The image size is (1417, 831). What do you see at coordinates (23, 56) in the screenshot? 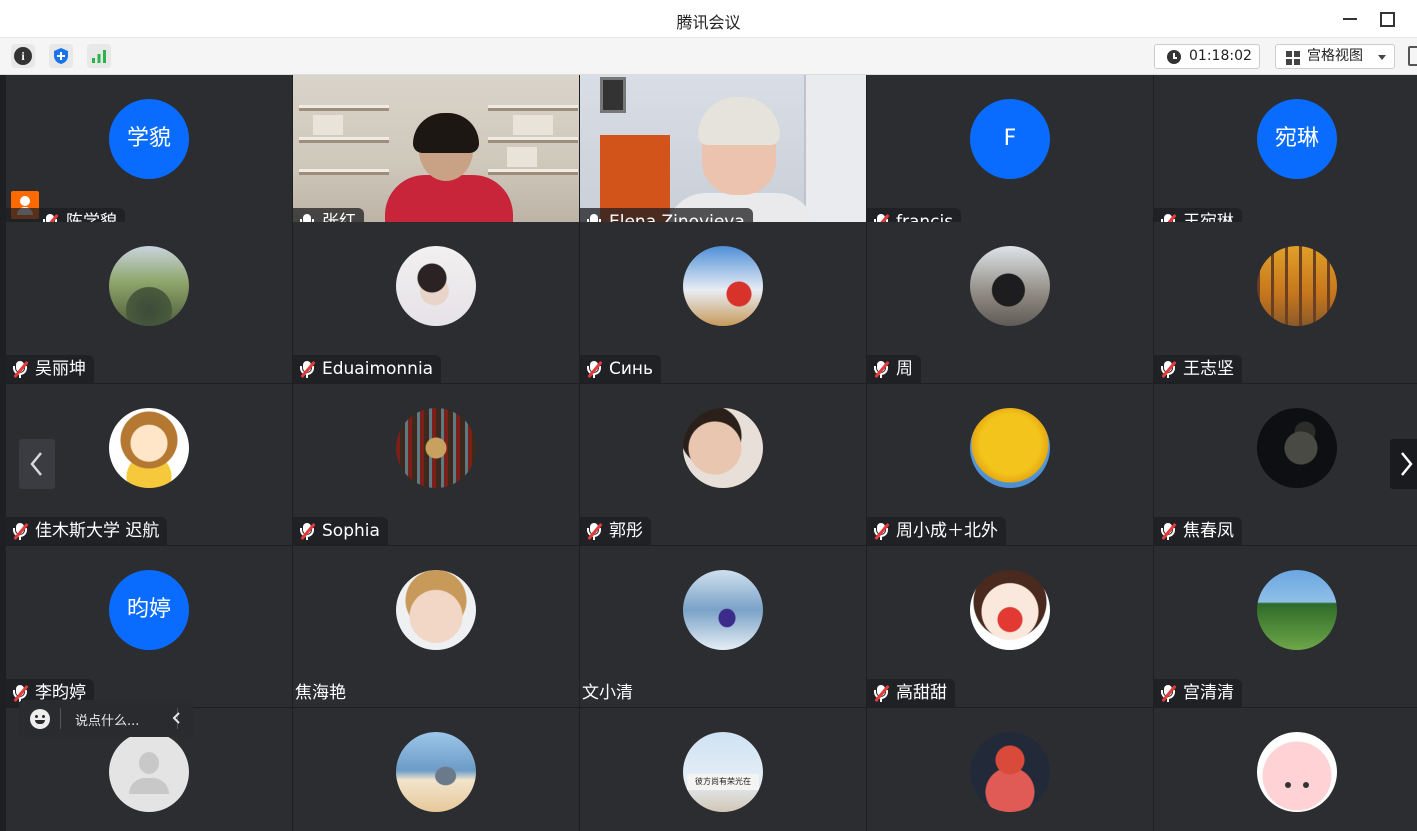
I see `info-icon: i` at bounding box center [23, 56].